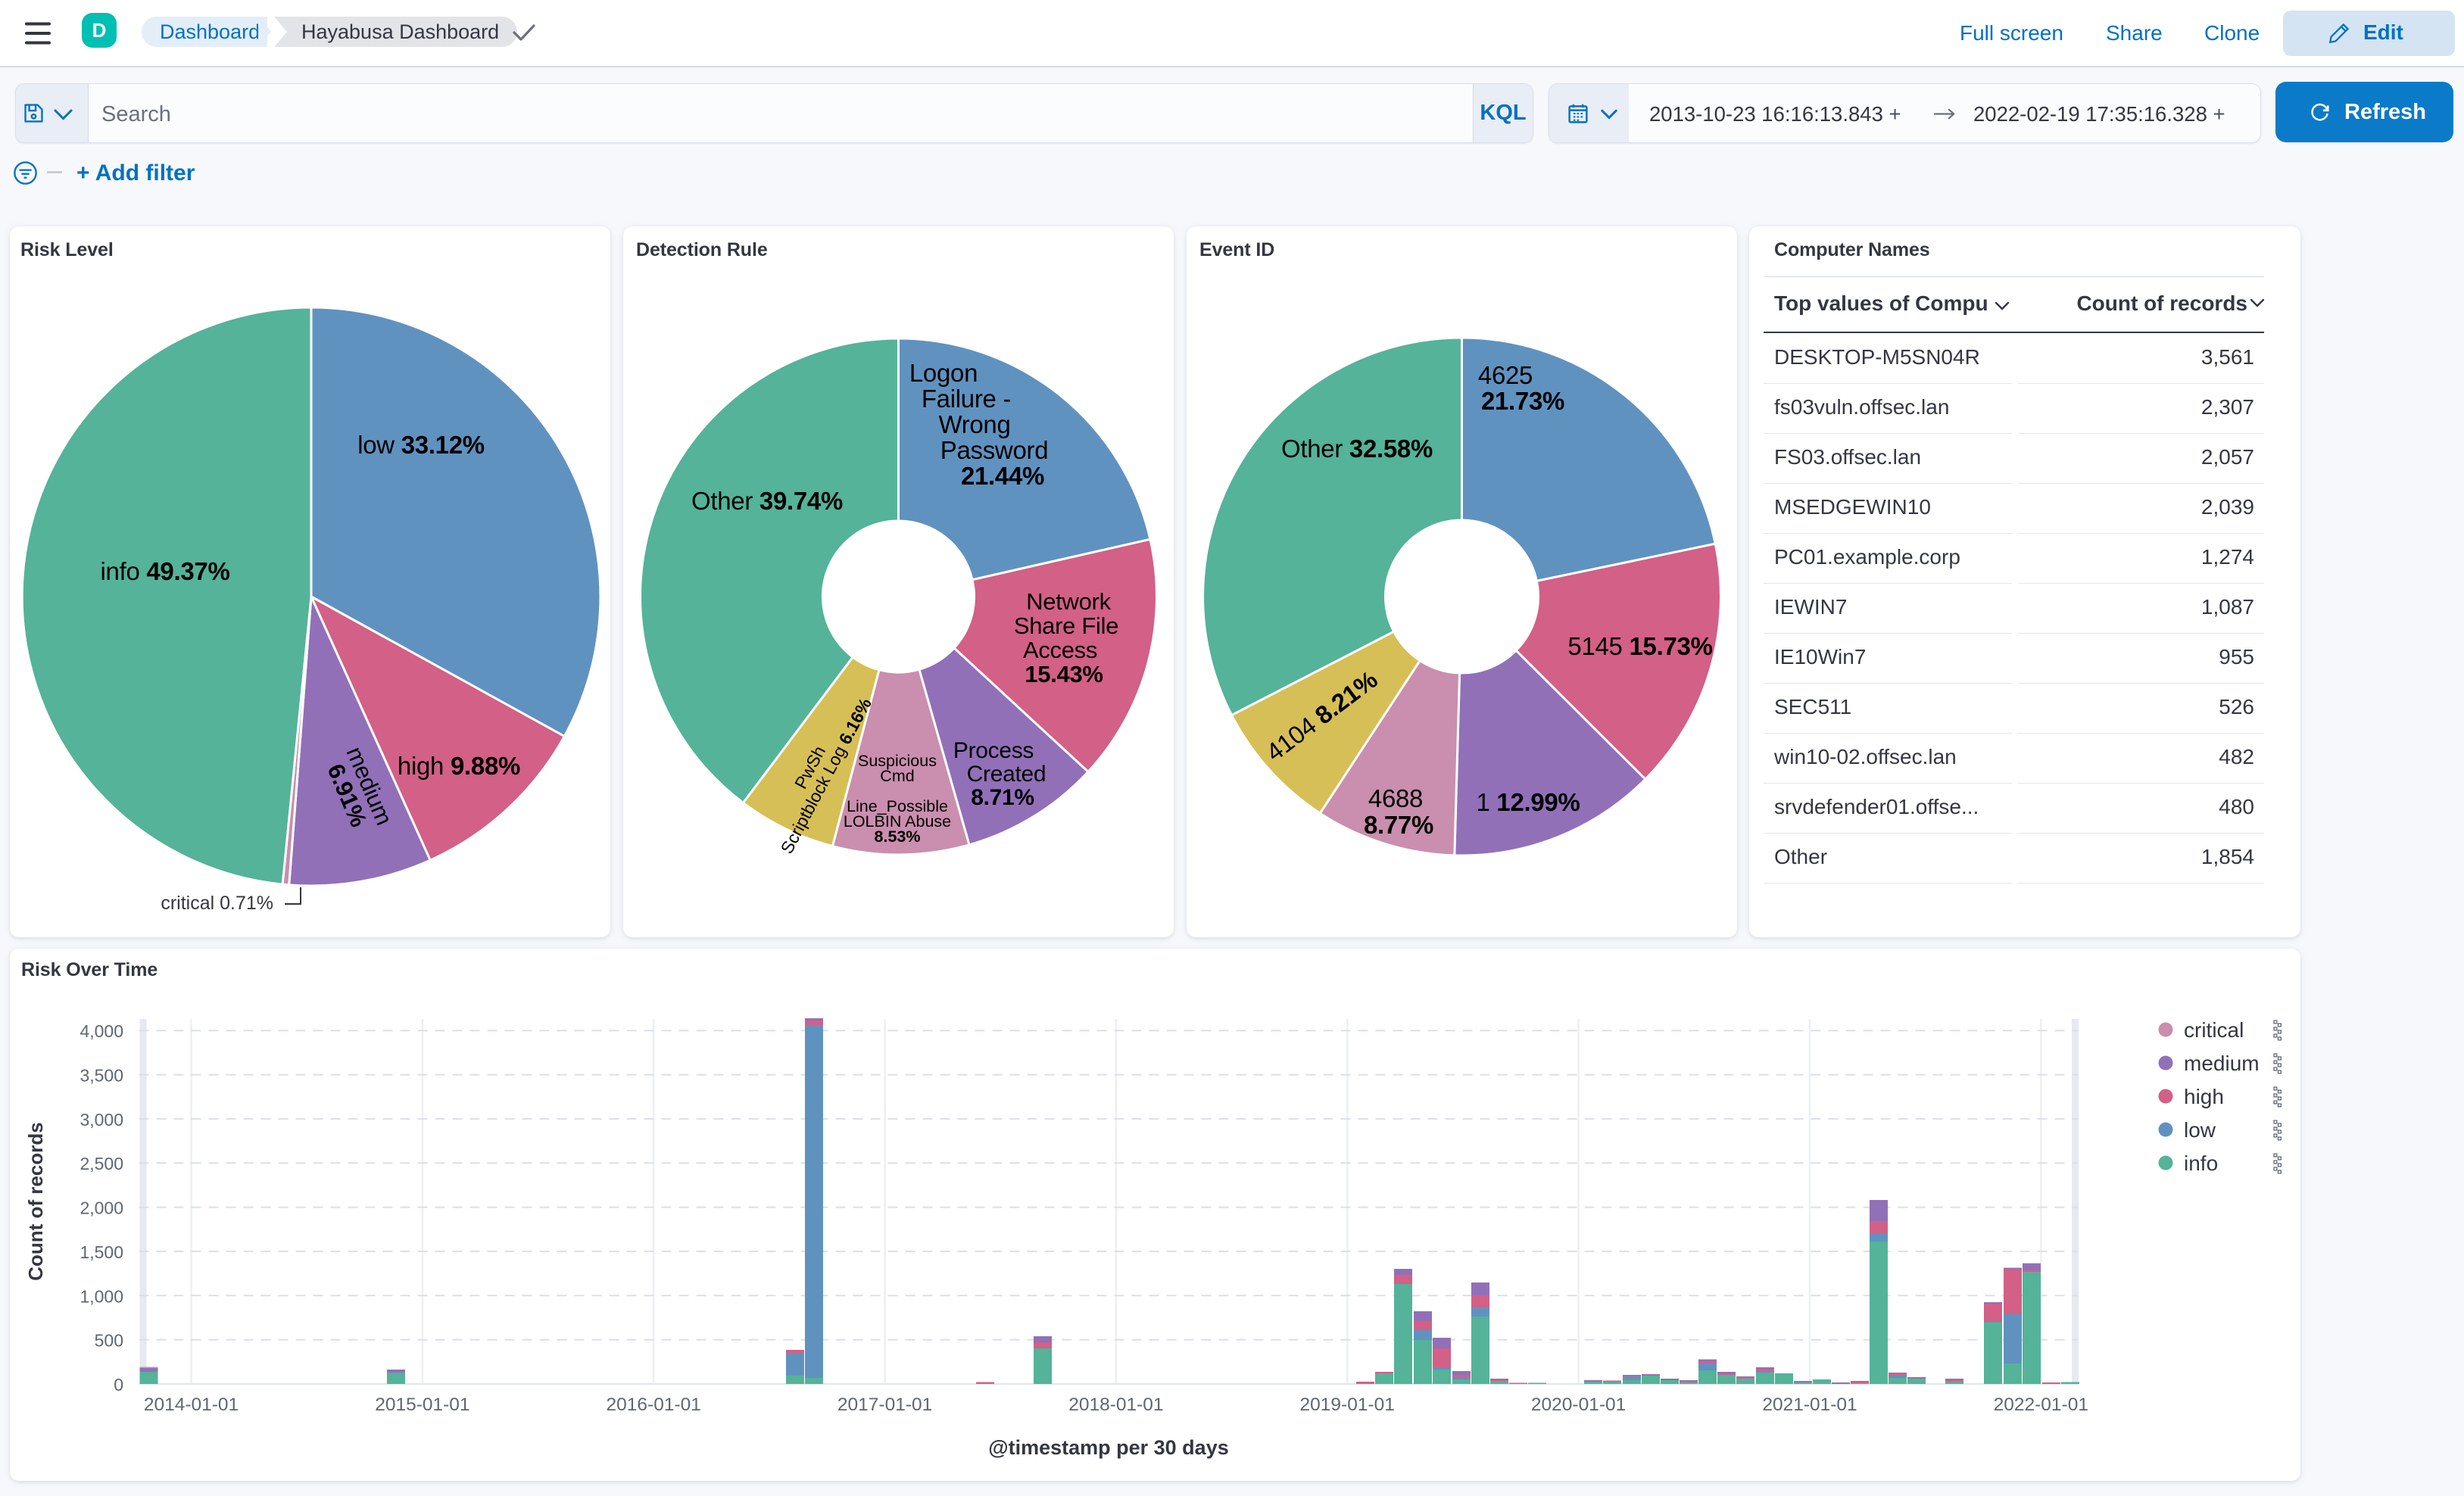 The image size is (2464, 1496). I want to click on svg-text: critical 0.71%, so click(217, 903).